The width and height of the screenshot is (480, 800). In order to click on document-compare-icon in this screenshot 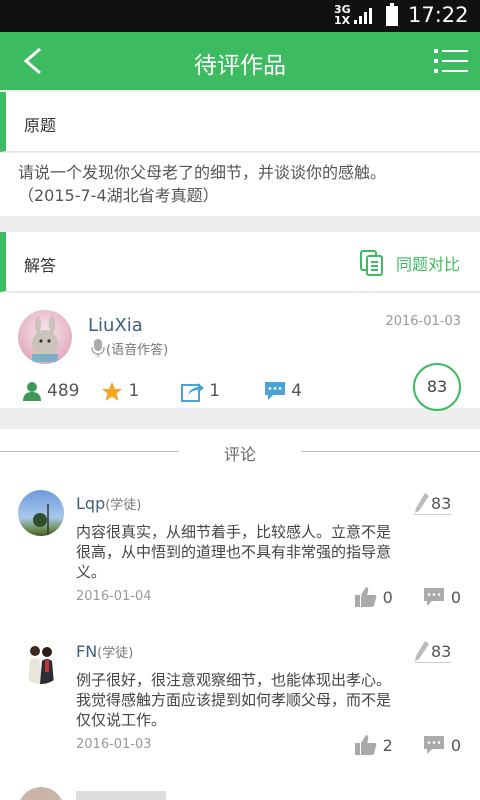, I will do `click(371, 263)`.